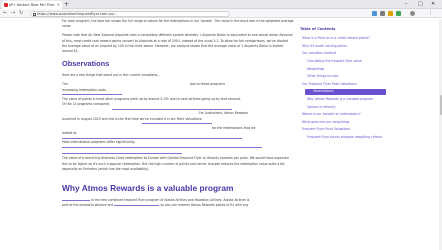 Image resolution: width=442 pixels, height=250 pixels. What do you see at coordinates (221, 4) in the screenshot?
I see `tab-bar: AP+ Hacked: Piper Perl Price × + – □ ✕` at bounding box center [221, 4].